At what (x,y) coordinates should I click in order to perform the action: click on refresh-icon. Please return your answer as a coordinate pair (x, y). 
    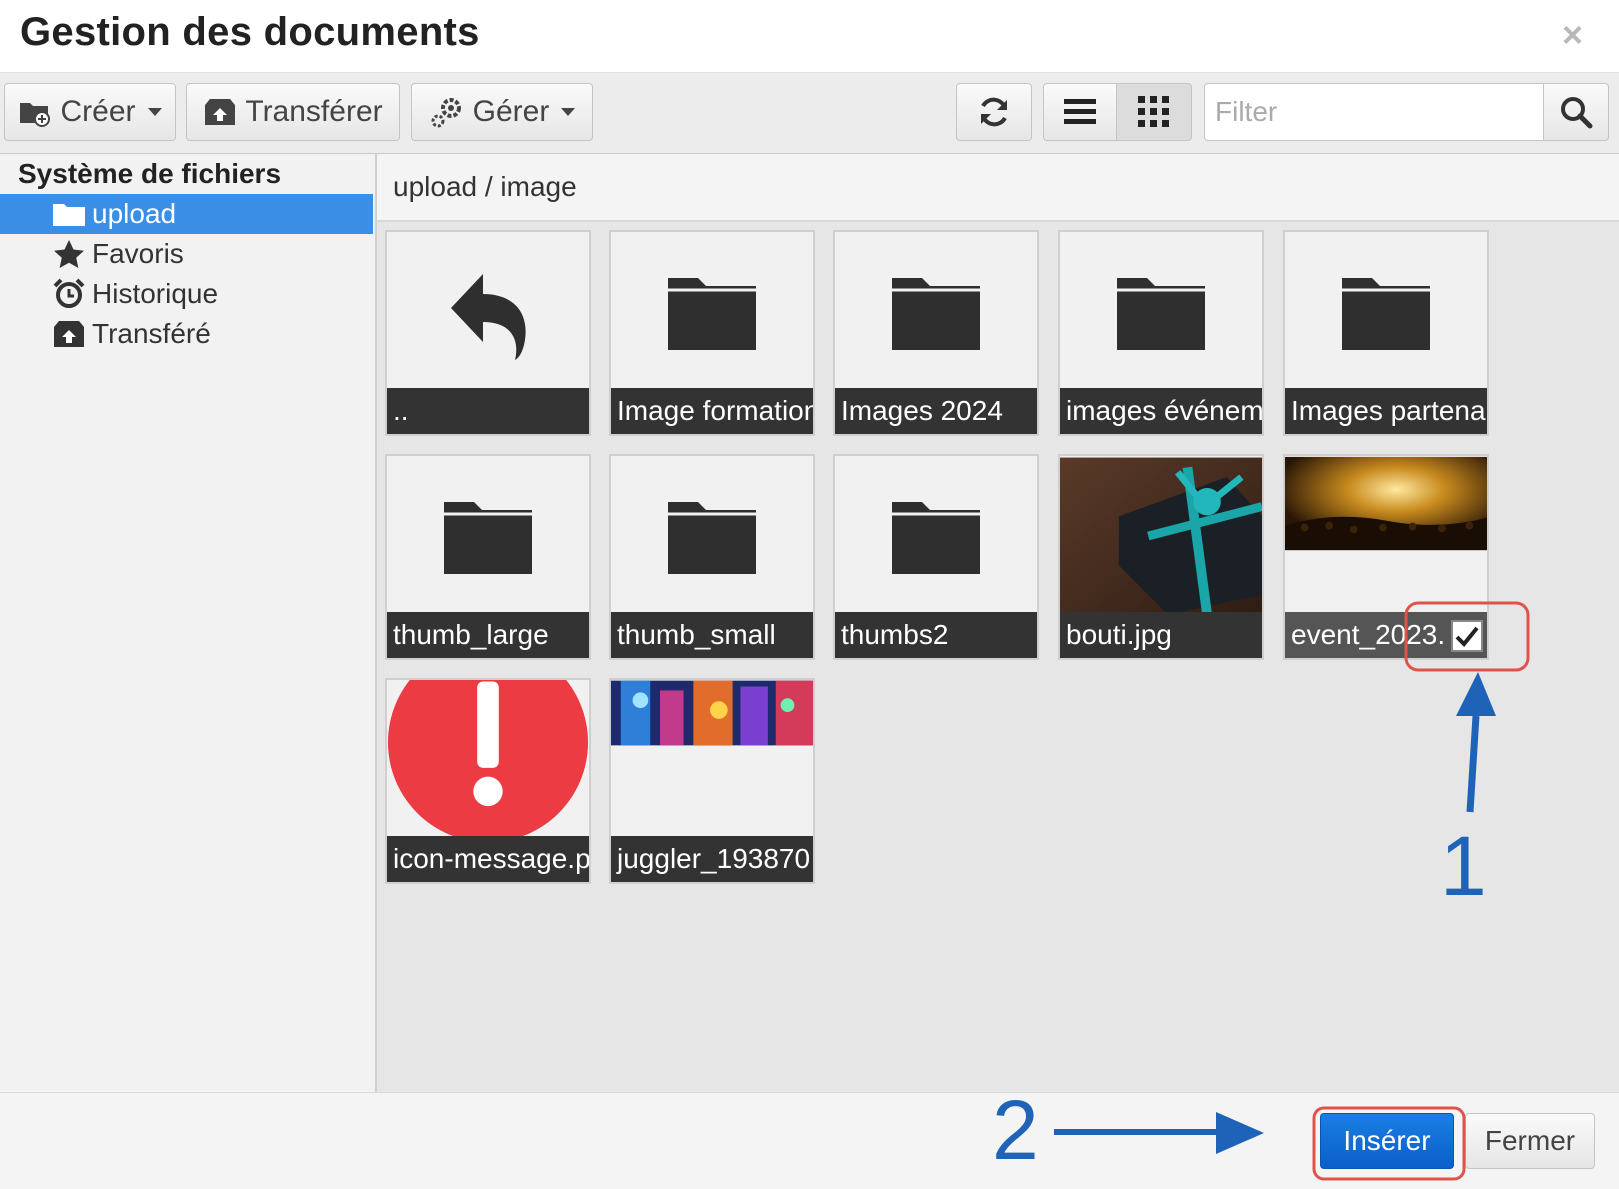
    Looking at the image, I should click on (994, 112).